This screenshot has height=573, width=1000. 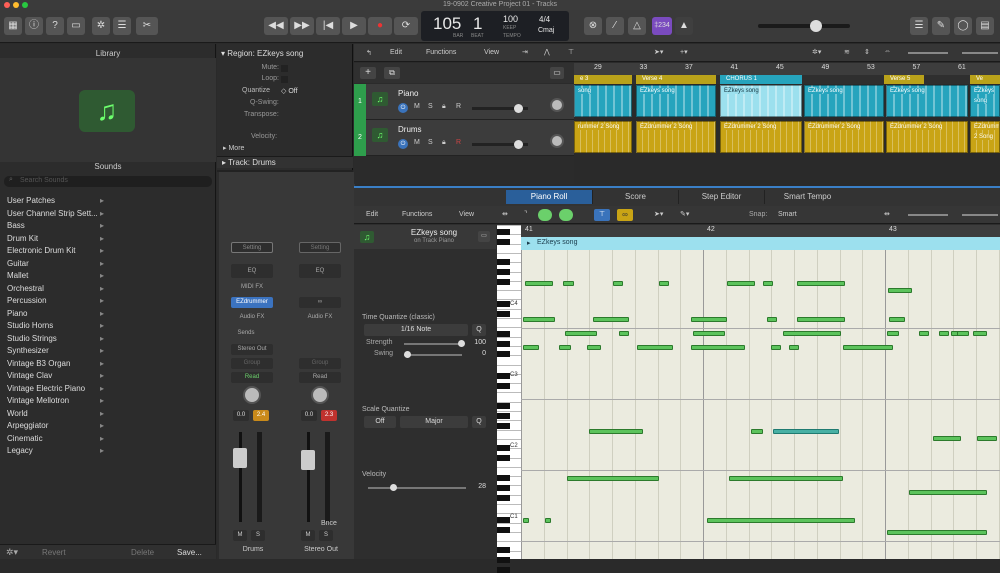 What do you see at coordinates (928, 53) in the screenshot?
I see `tracks-vzoom-slider` at bounding box center [928, 53].